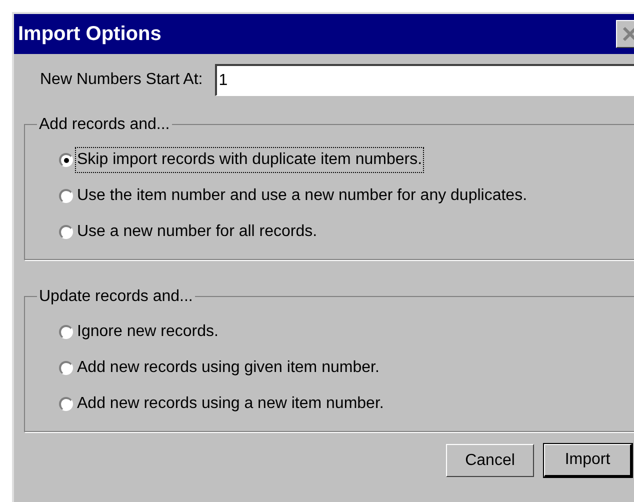 The image size is (634, 502). What do you see at coordinates (121, 80) in the screenshot?
I see `field-label: New Numbers Start At:` at bounding box center [121, 80].